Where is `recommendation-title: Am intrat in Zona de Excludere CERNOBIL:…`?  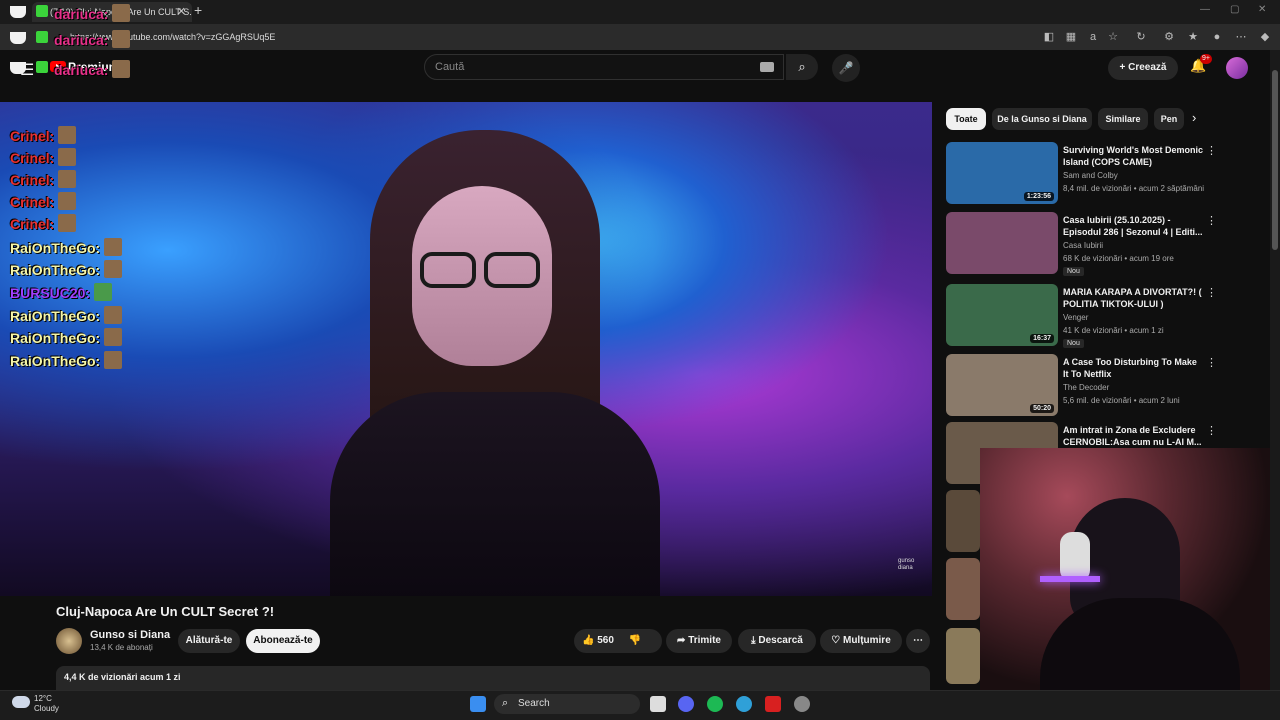 recommendation-title: Am intrat in Zona de Excludere CERNOBIL:… is located at coordinates (1133, 436).